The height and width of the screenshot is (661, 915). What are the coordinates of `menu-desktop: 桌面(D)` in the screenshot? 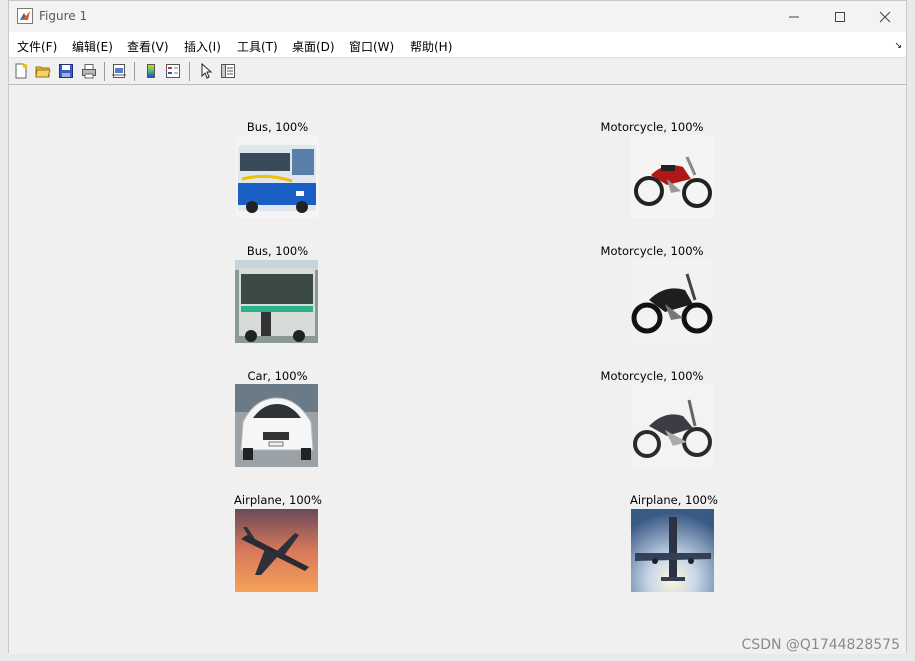 It's located at (313, 46).